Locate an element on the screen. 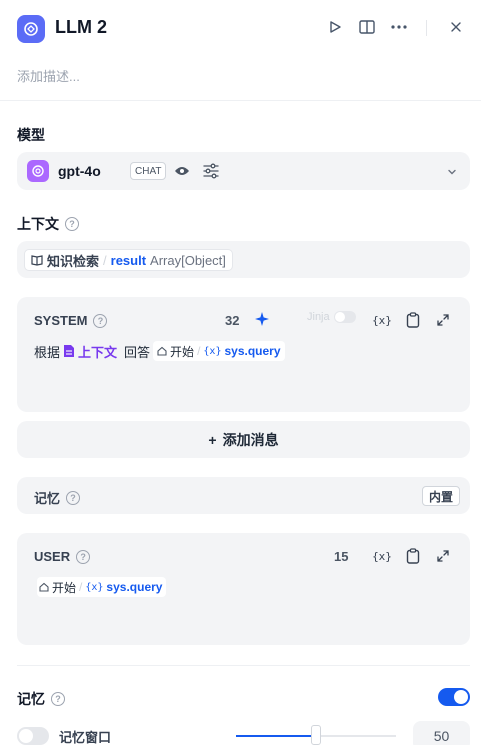 This screenshot has height=745, width=481. run-icon is located at coordinates (335, 27).